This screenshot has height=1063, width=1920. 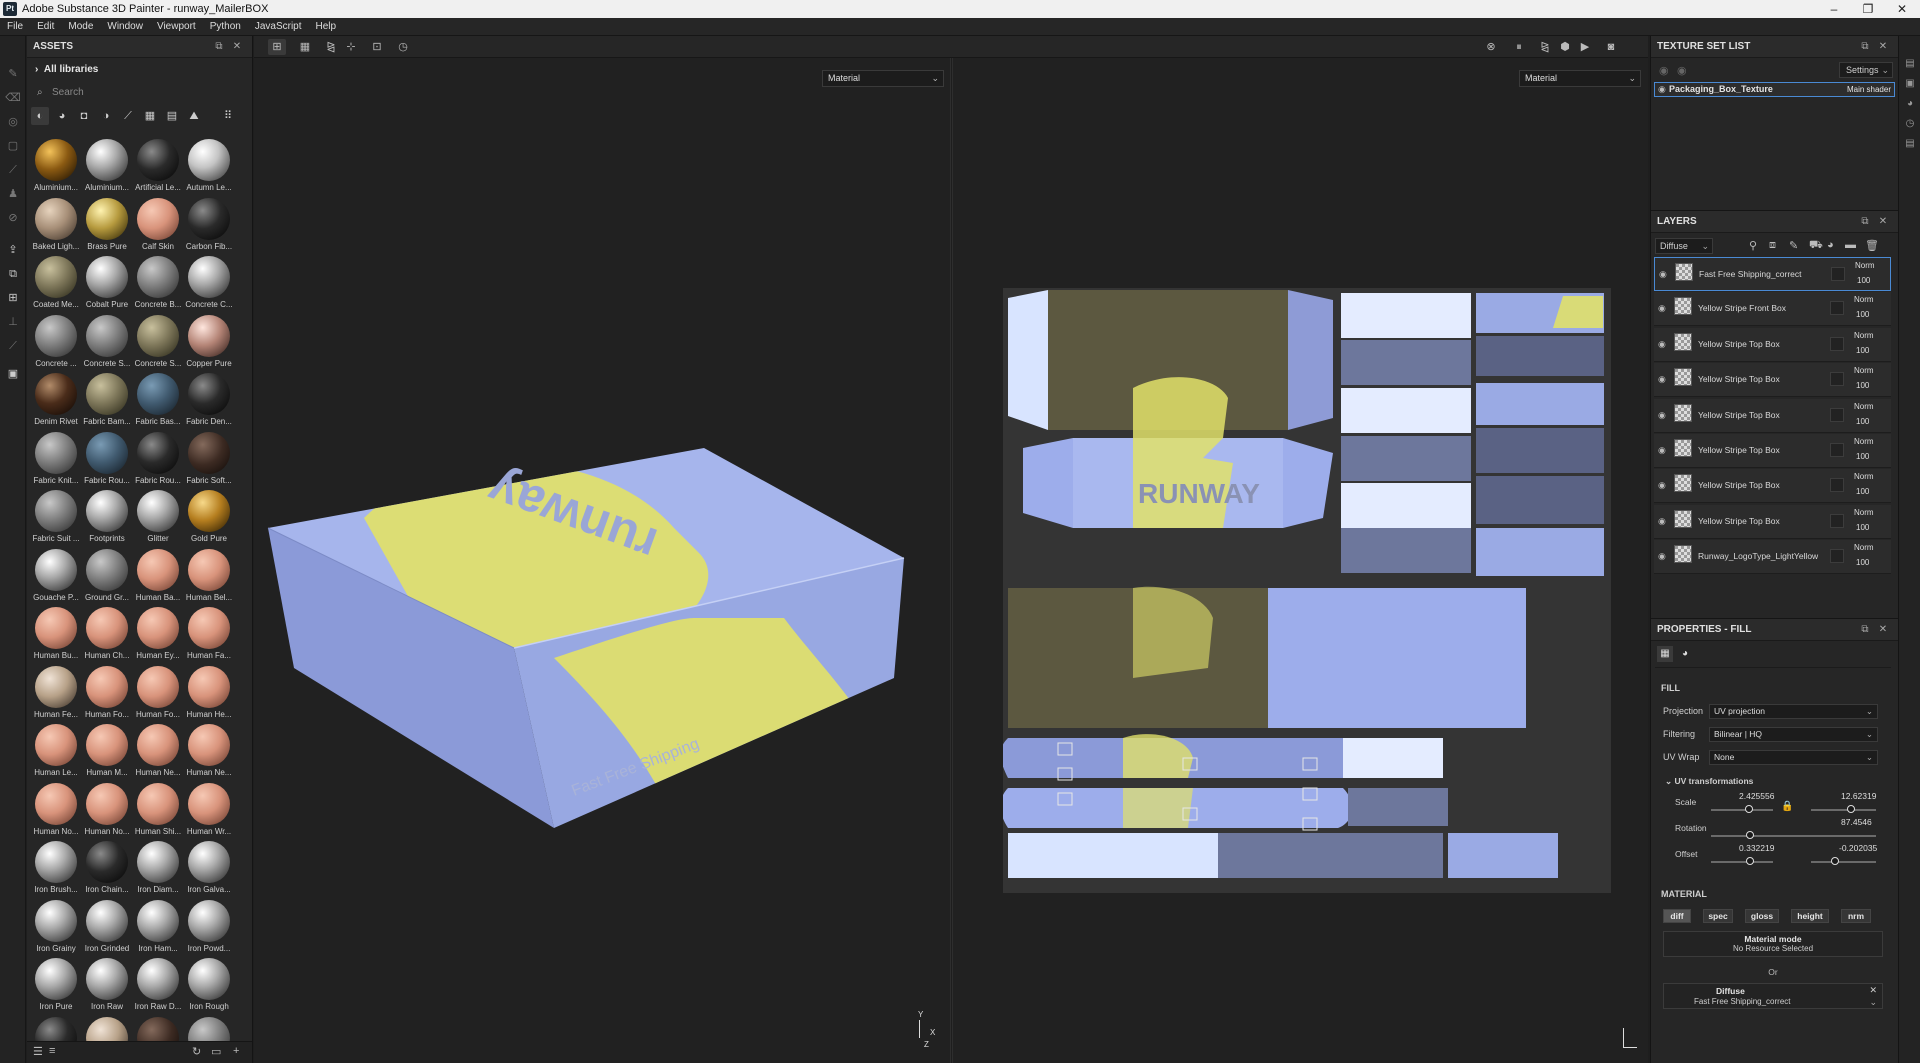 I want to click on menu-help: Help, so click(x=326, y=27).